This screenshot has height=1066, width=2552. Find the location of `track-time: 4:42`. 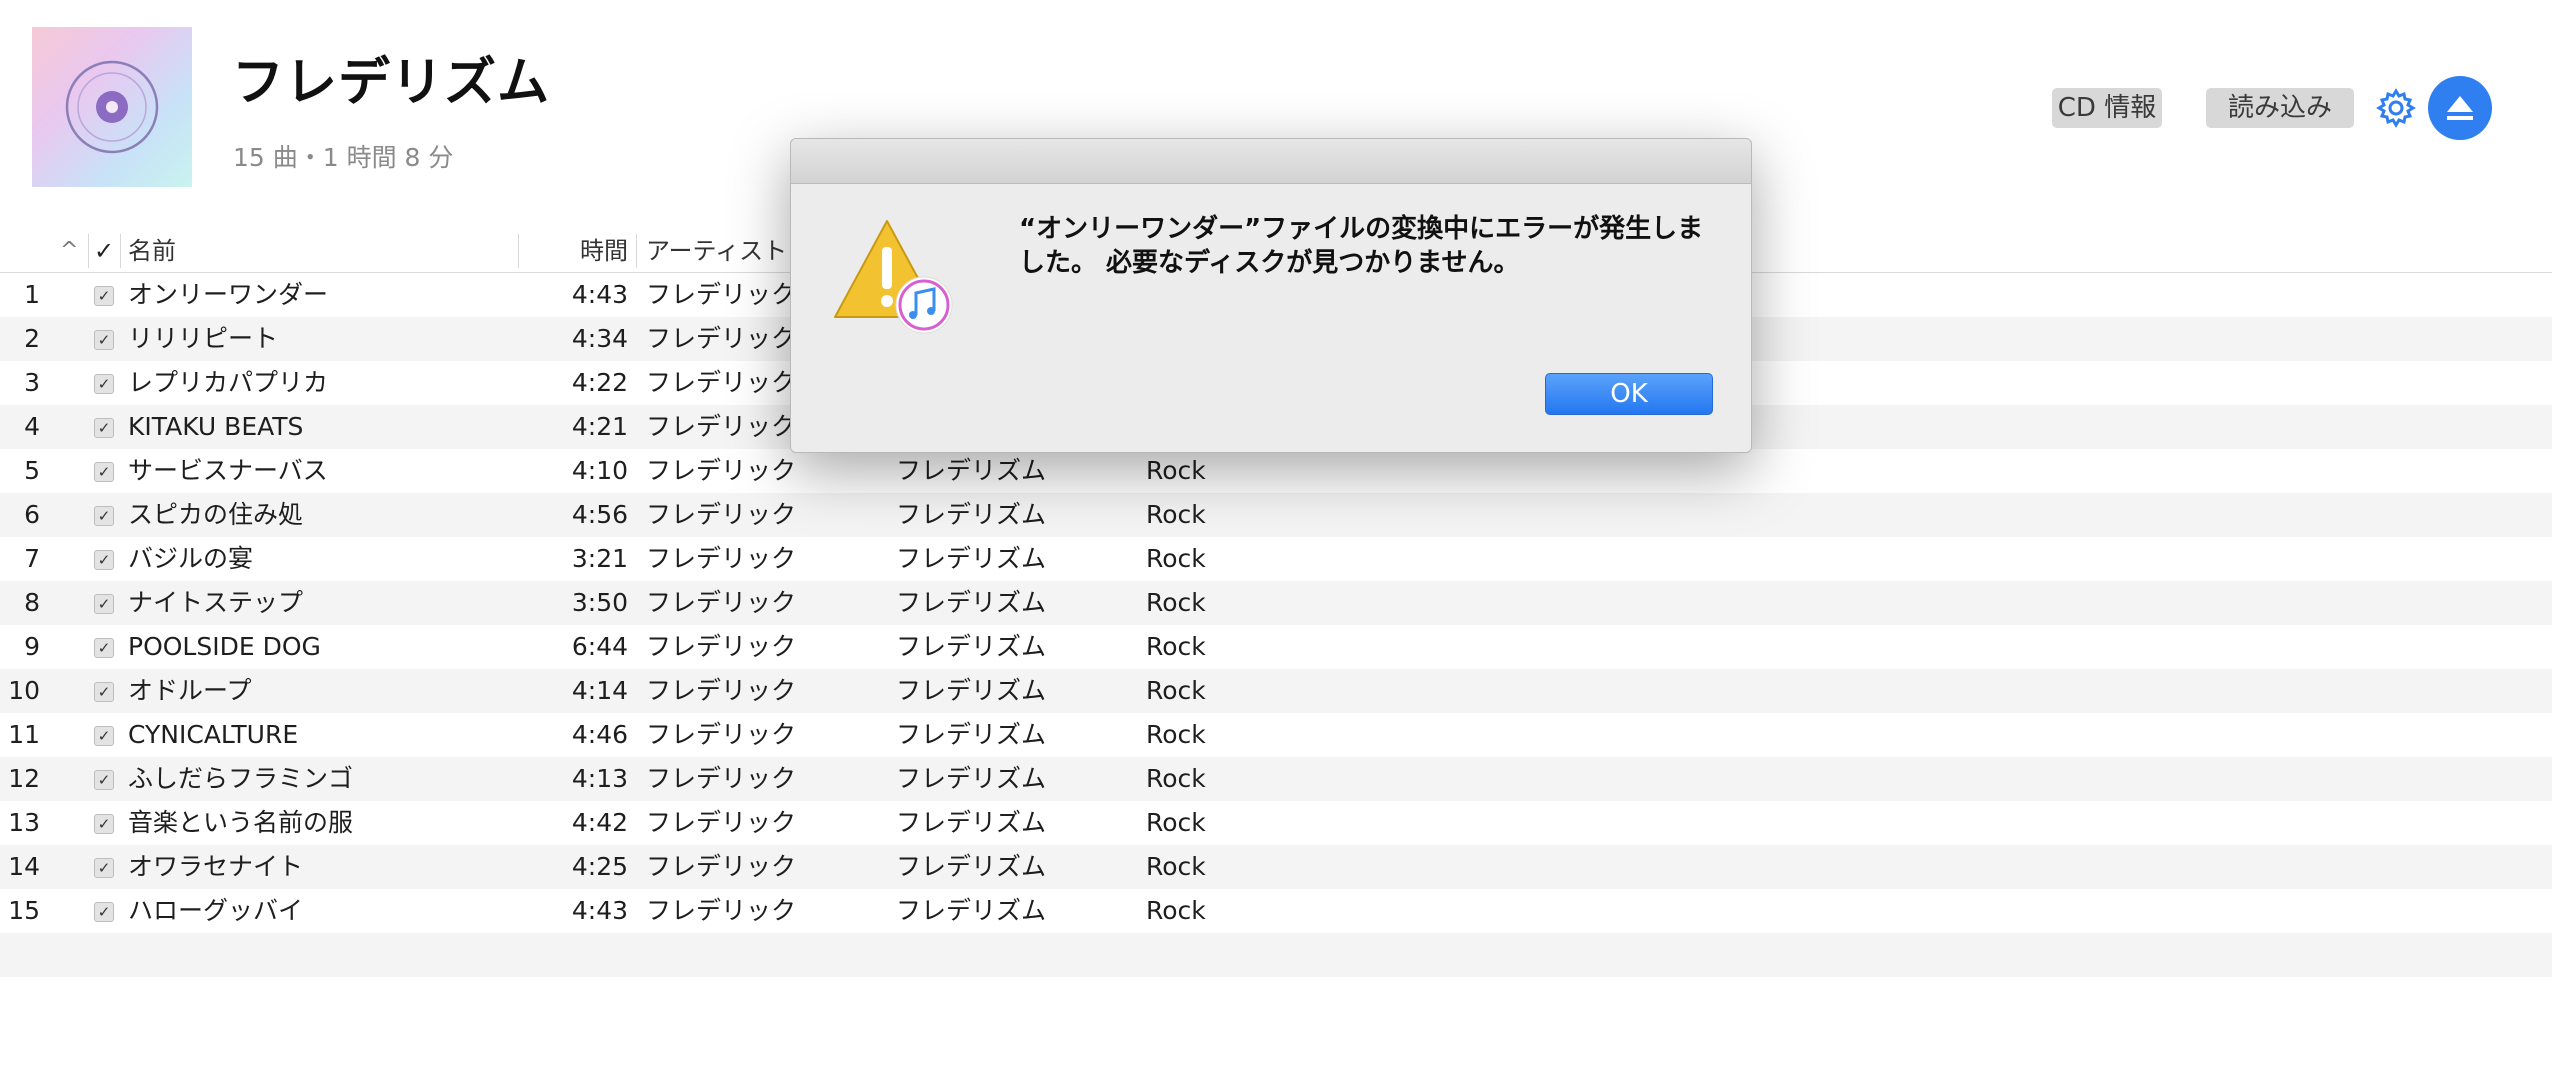

track-time: 4:42 is located at coordinates (599, 822).